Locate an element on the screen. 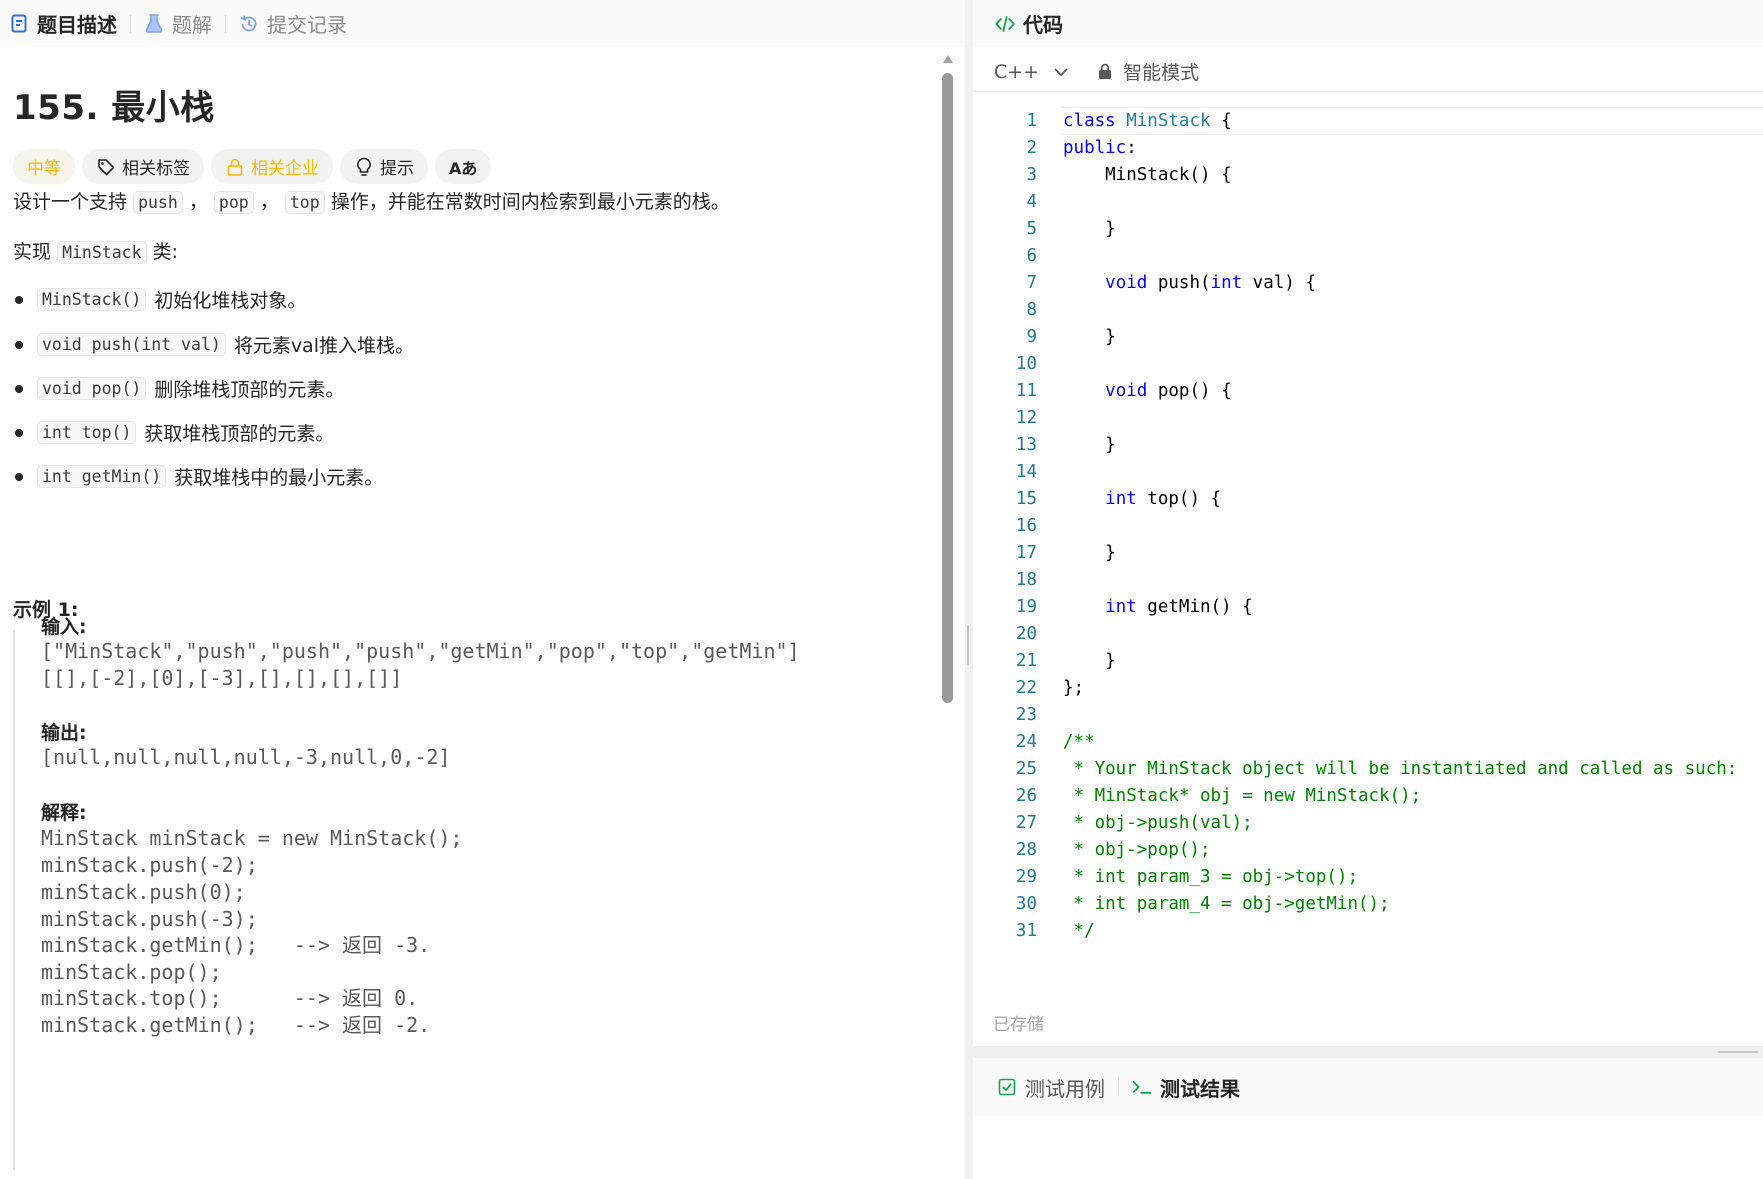 This screenshot has width=1763, height=1179. line-number: 1 is located at coordinates (1031, 121).